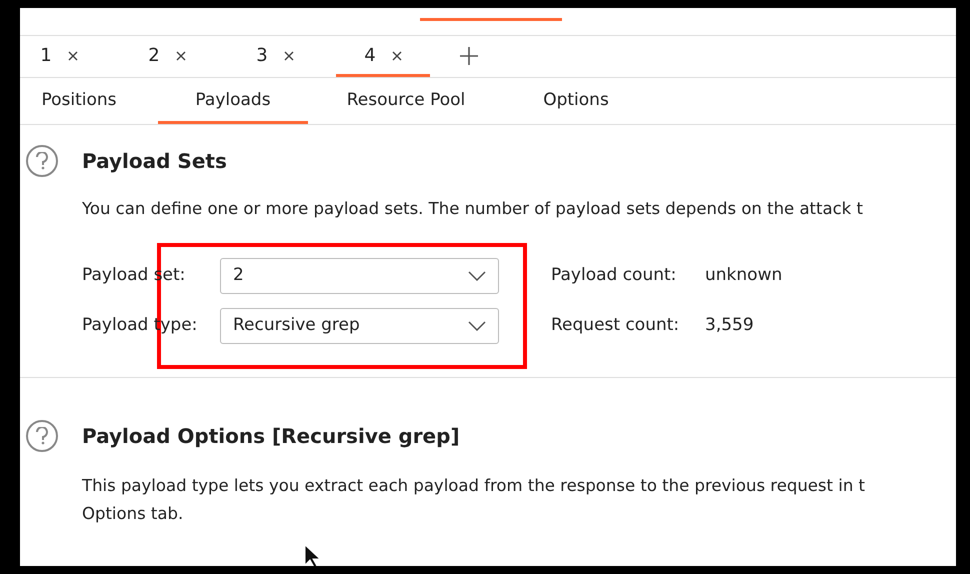 This screenshot has width=970, height=574. I want to click on tab-label: 4, so click(370, 56).